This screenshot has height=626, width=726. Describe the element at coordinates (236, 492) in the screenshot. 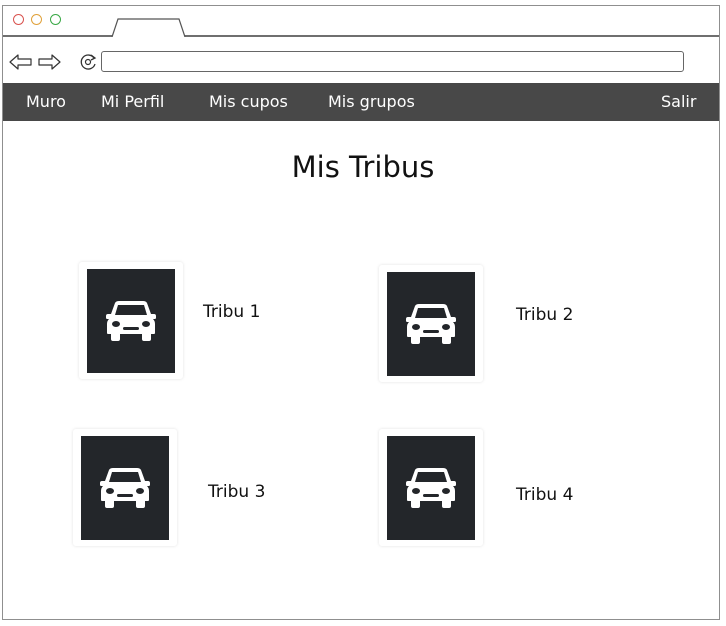

I see `tribe-label-3: Tribu 3` at that location.